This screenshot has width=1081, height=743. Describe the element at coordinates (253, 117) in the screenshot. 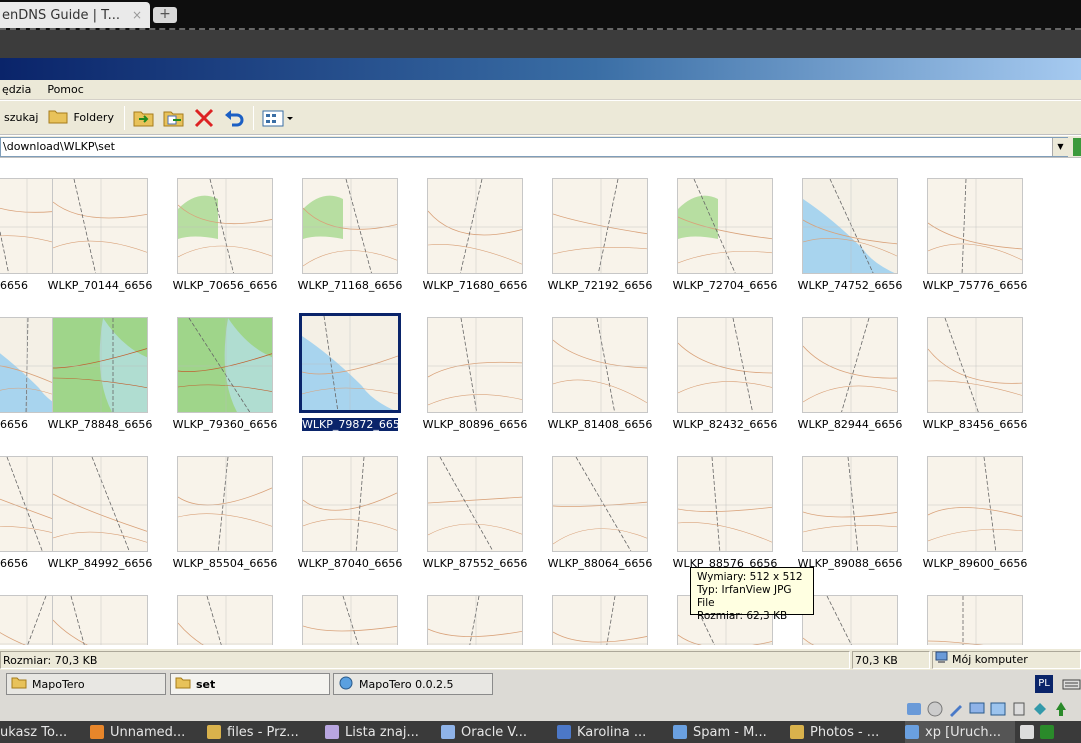

I see `toolbar-separator` at that location.